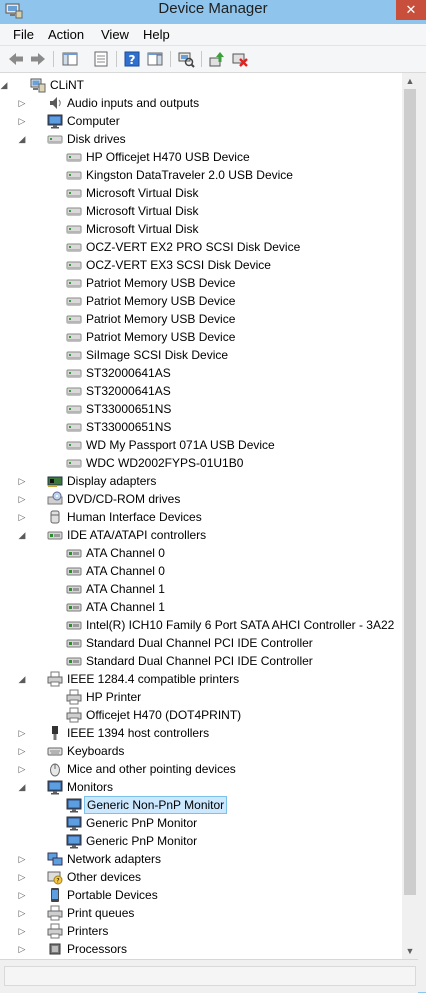 This screenshot has width=426, height=993. I want to click on tree-item-label: HP Printer, so click(113, 697).